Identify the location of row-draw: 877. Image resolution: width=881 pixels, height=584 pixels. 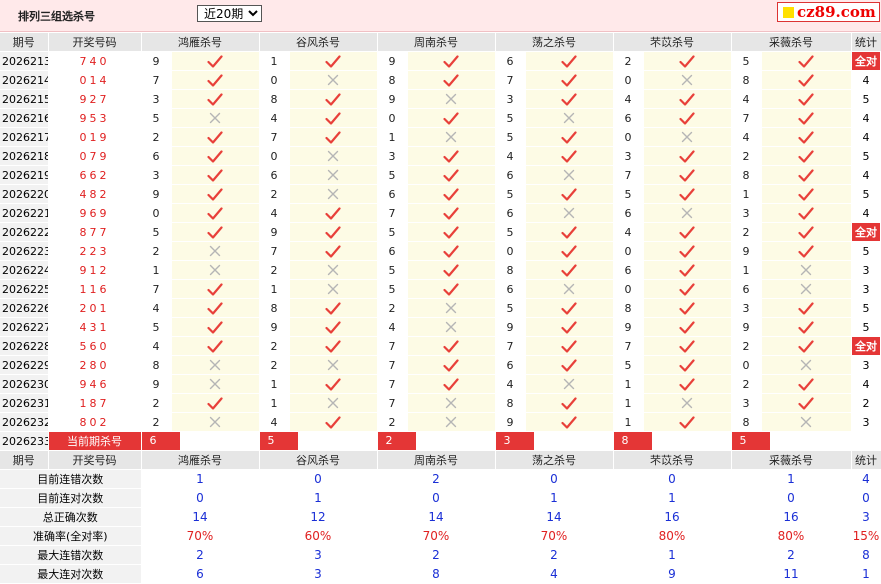
(95, 232).